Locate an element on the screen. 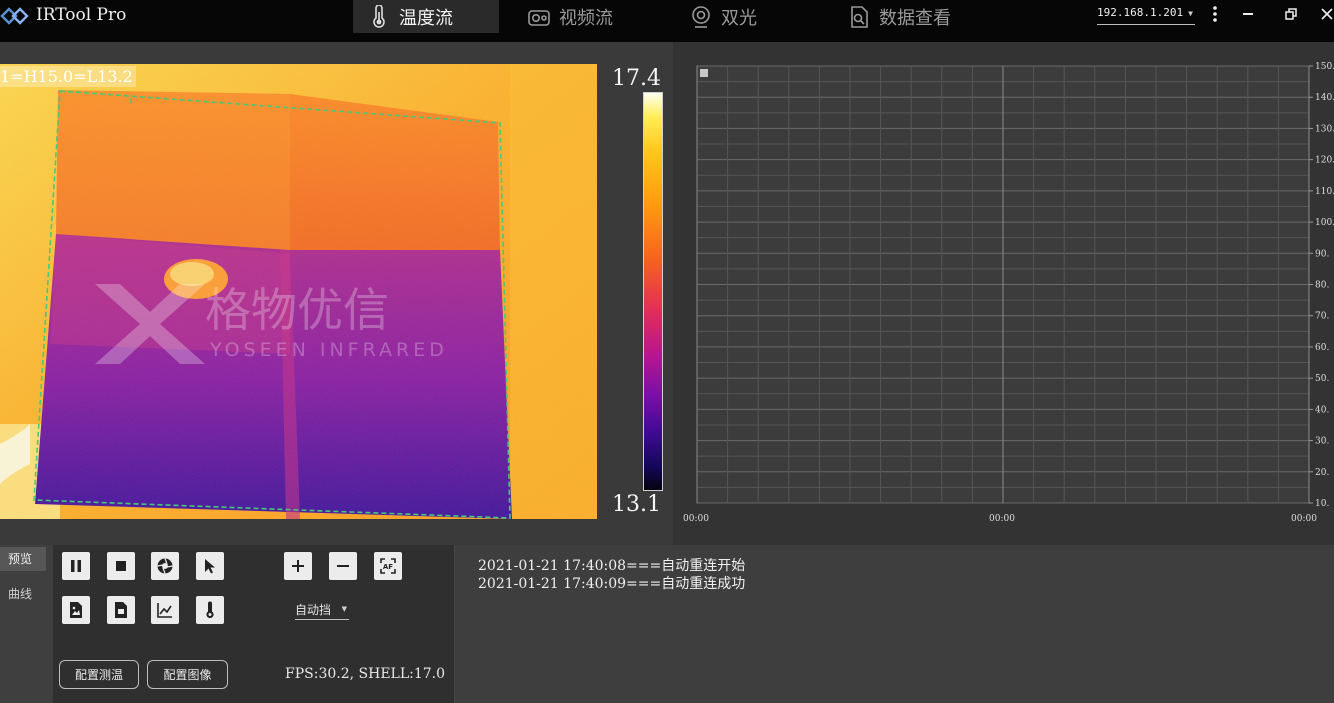 This screenshot has width=1334, height=703. gain-mode-select: 自动挡 ▼ is located at coordinates (322, 610).